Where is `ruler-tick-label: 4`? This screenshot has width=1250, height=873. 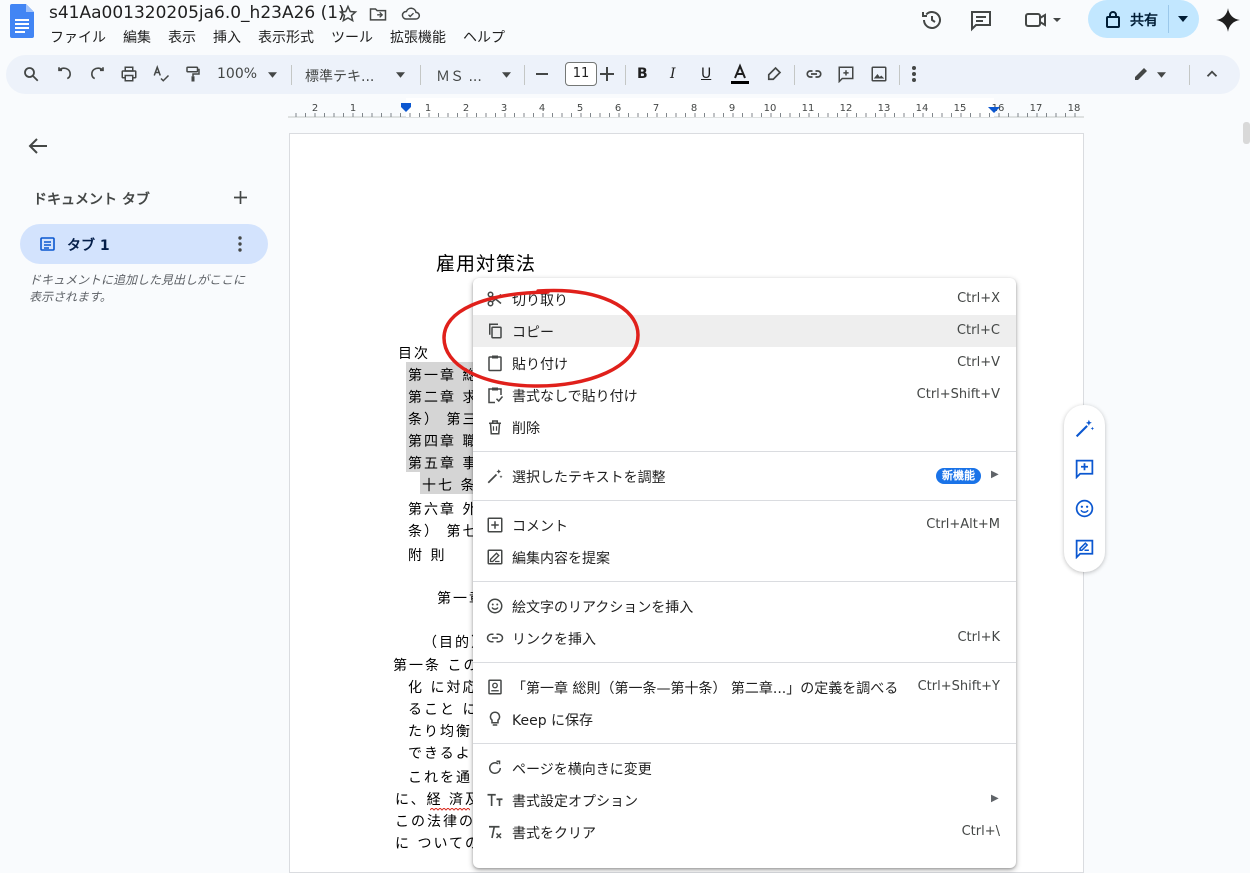
ruler-tick-label: 4 is located at coordinates (542, 108).